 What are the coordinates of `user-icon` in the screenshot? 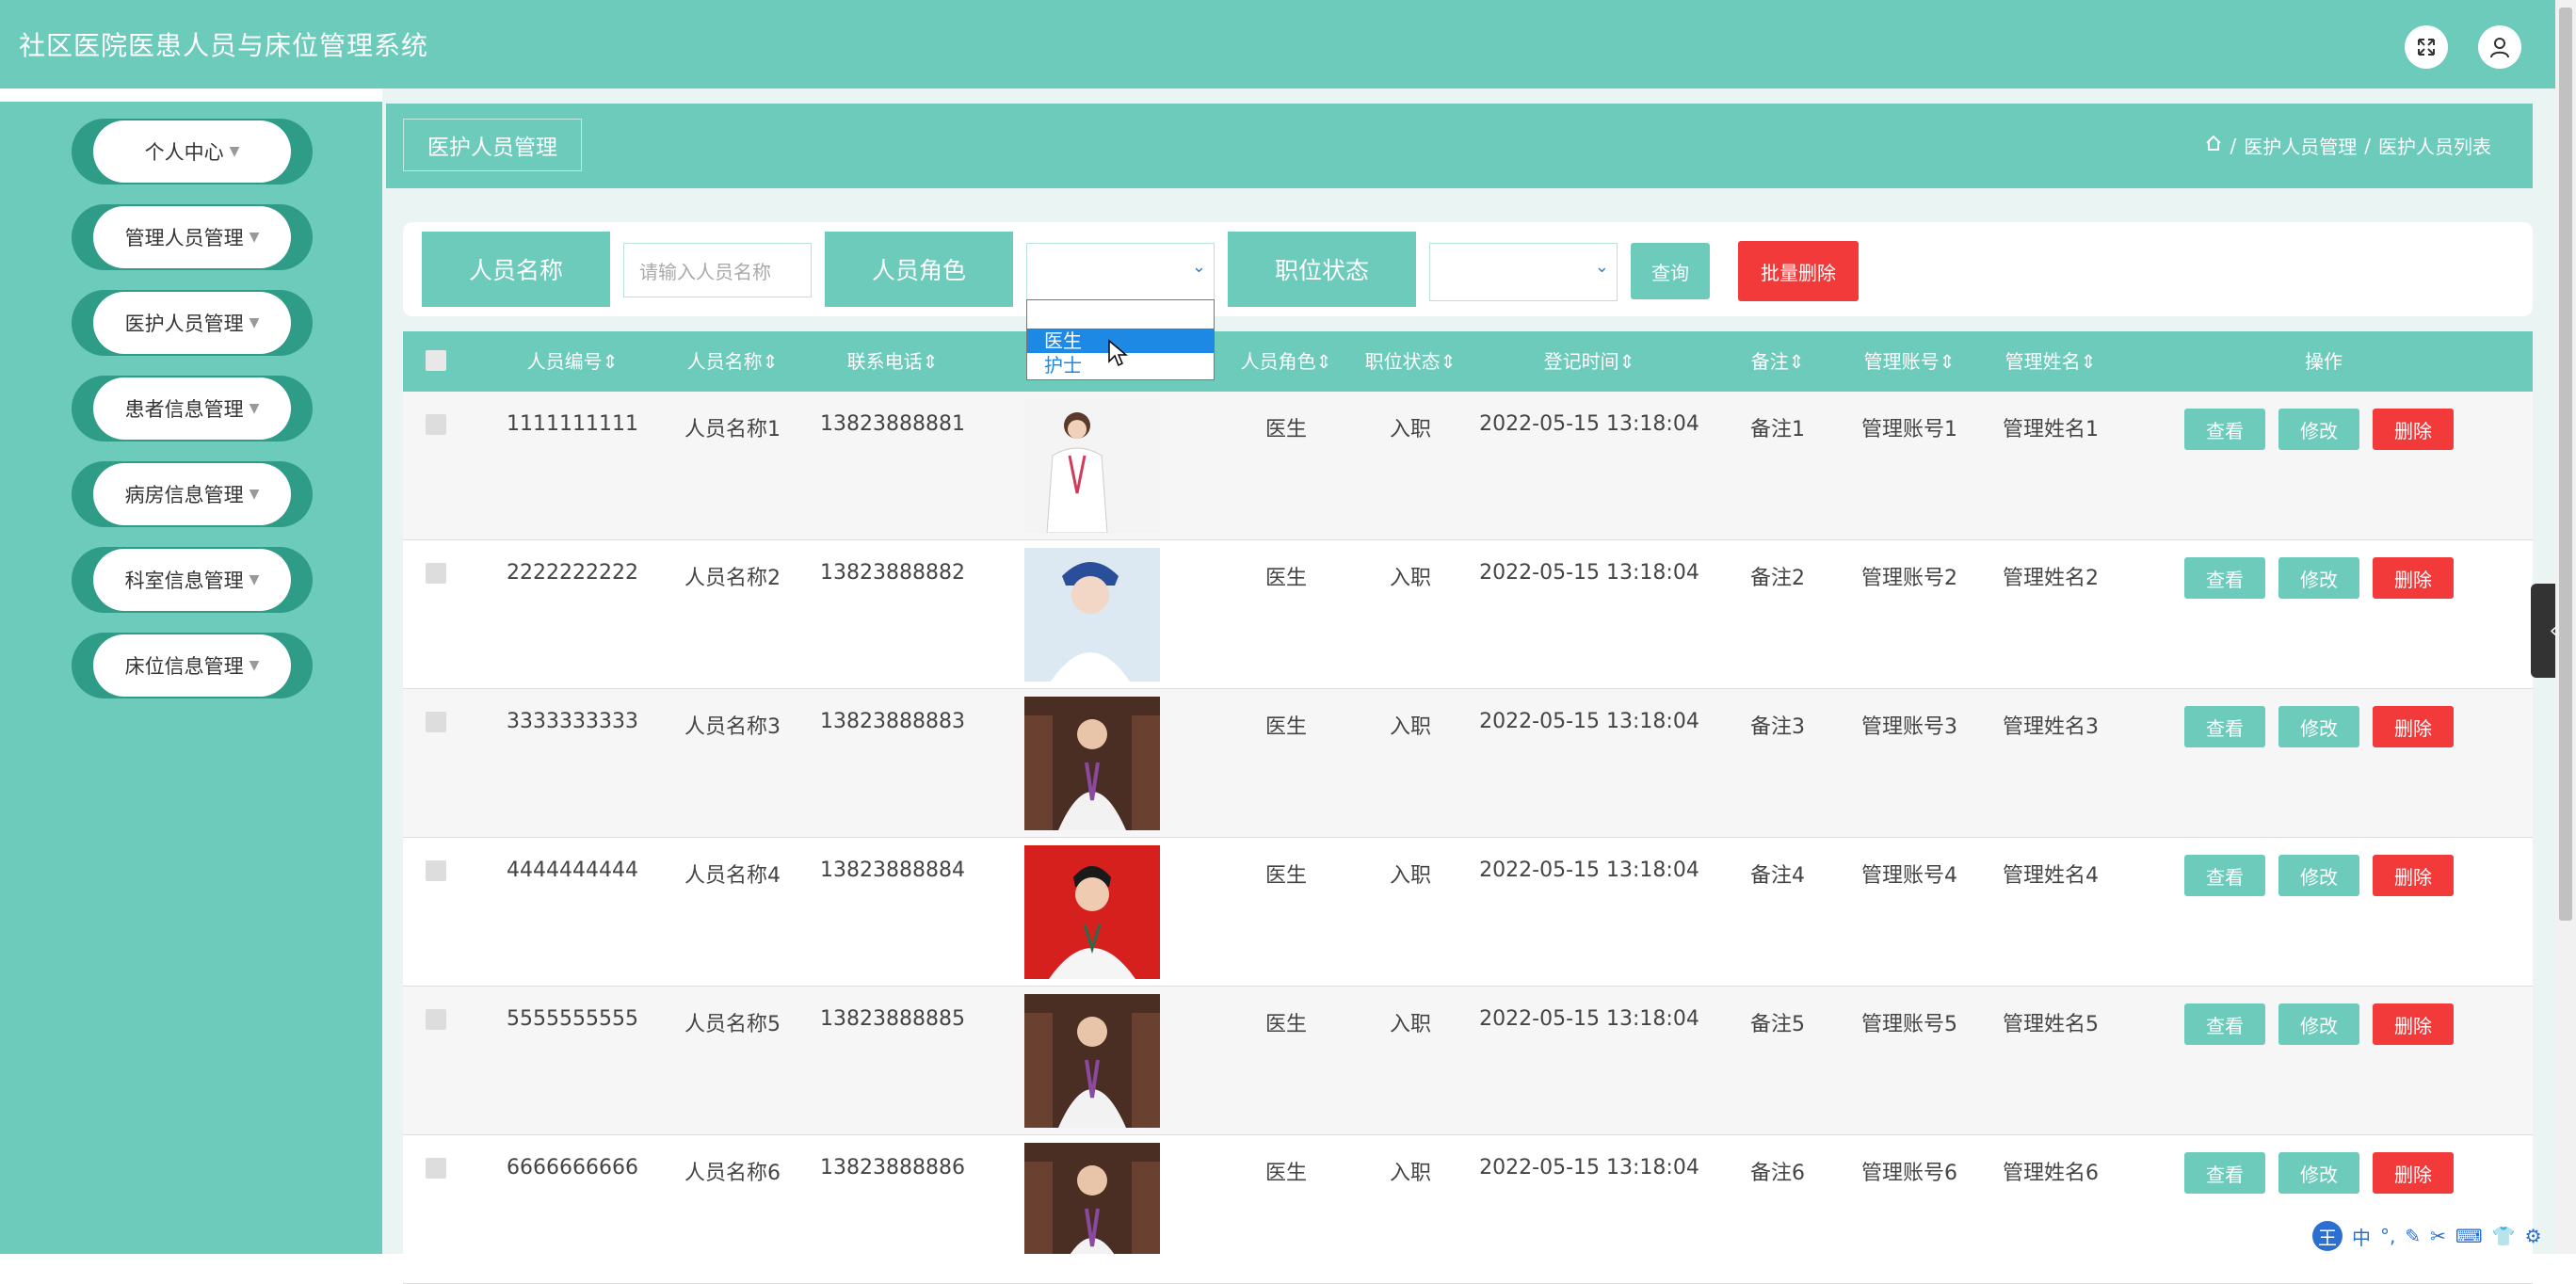 It's located at (2499, 47).